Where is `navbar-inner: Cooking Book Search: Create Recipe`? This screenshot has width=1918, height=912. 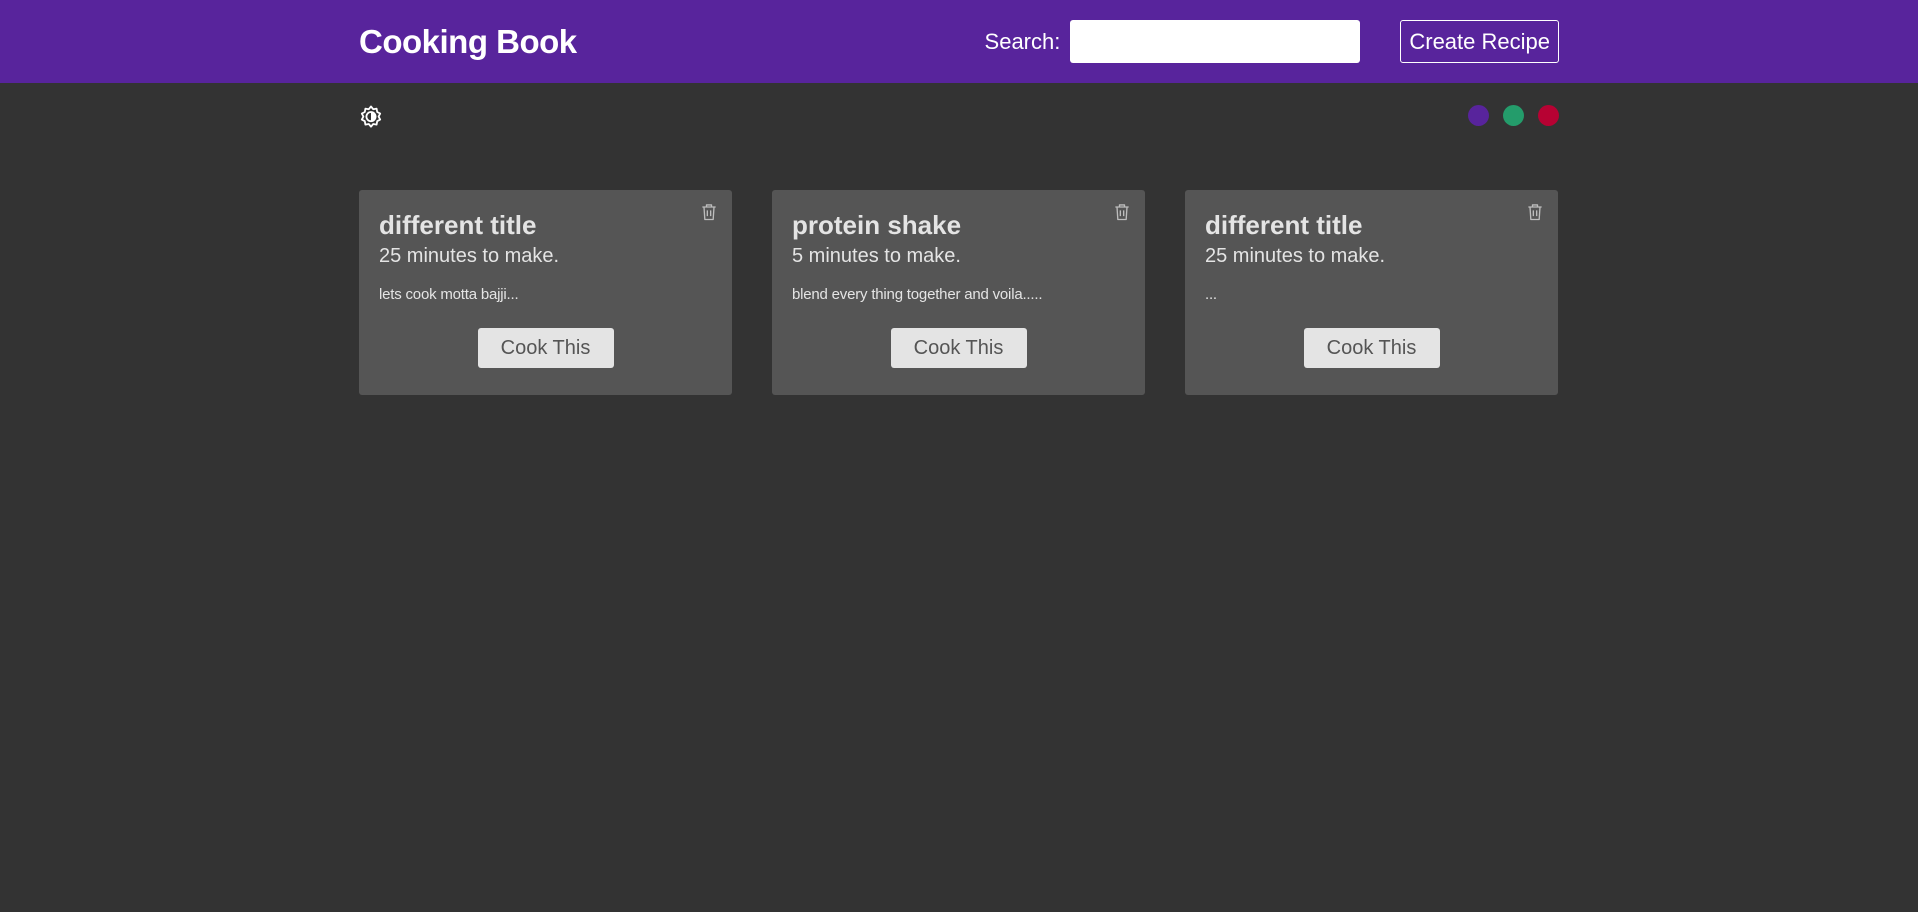
navbar-inner: Cooking Book Search: Create Recipe is located at coordinates (959, 41).